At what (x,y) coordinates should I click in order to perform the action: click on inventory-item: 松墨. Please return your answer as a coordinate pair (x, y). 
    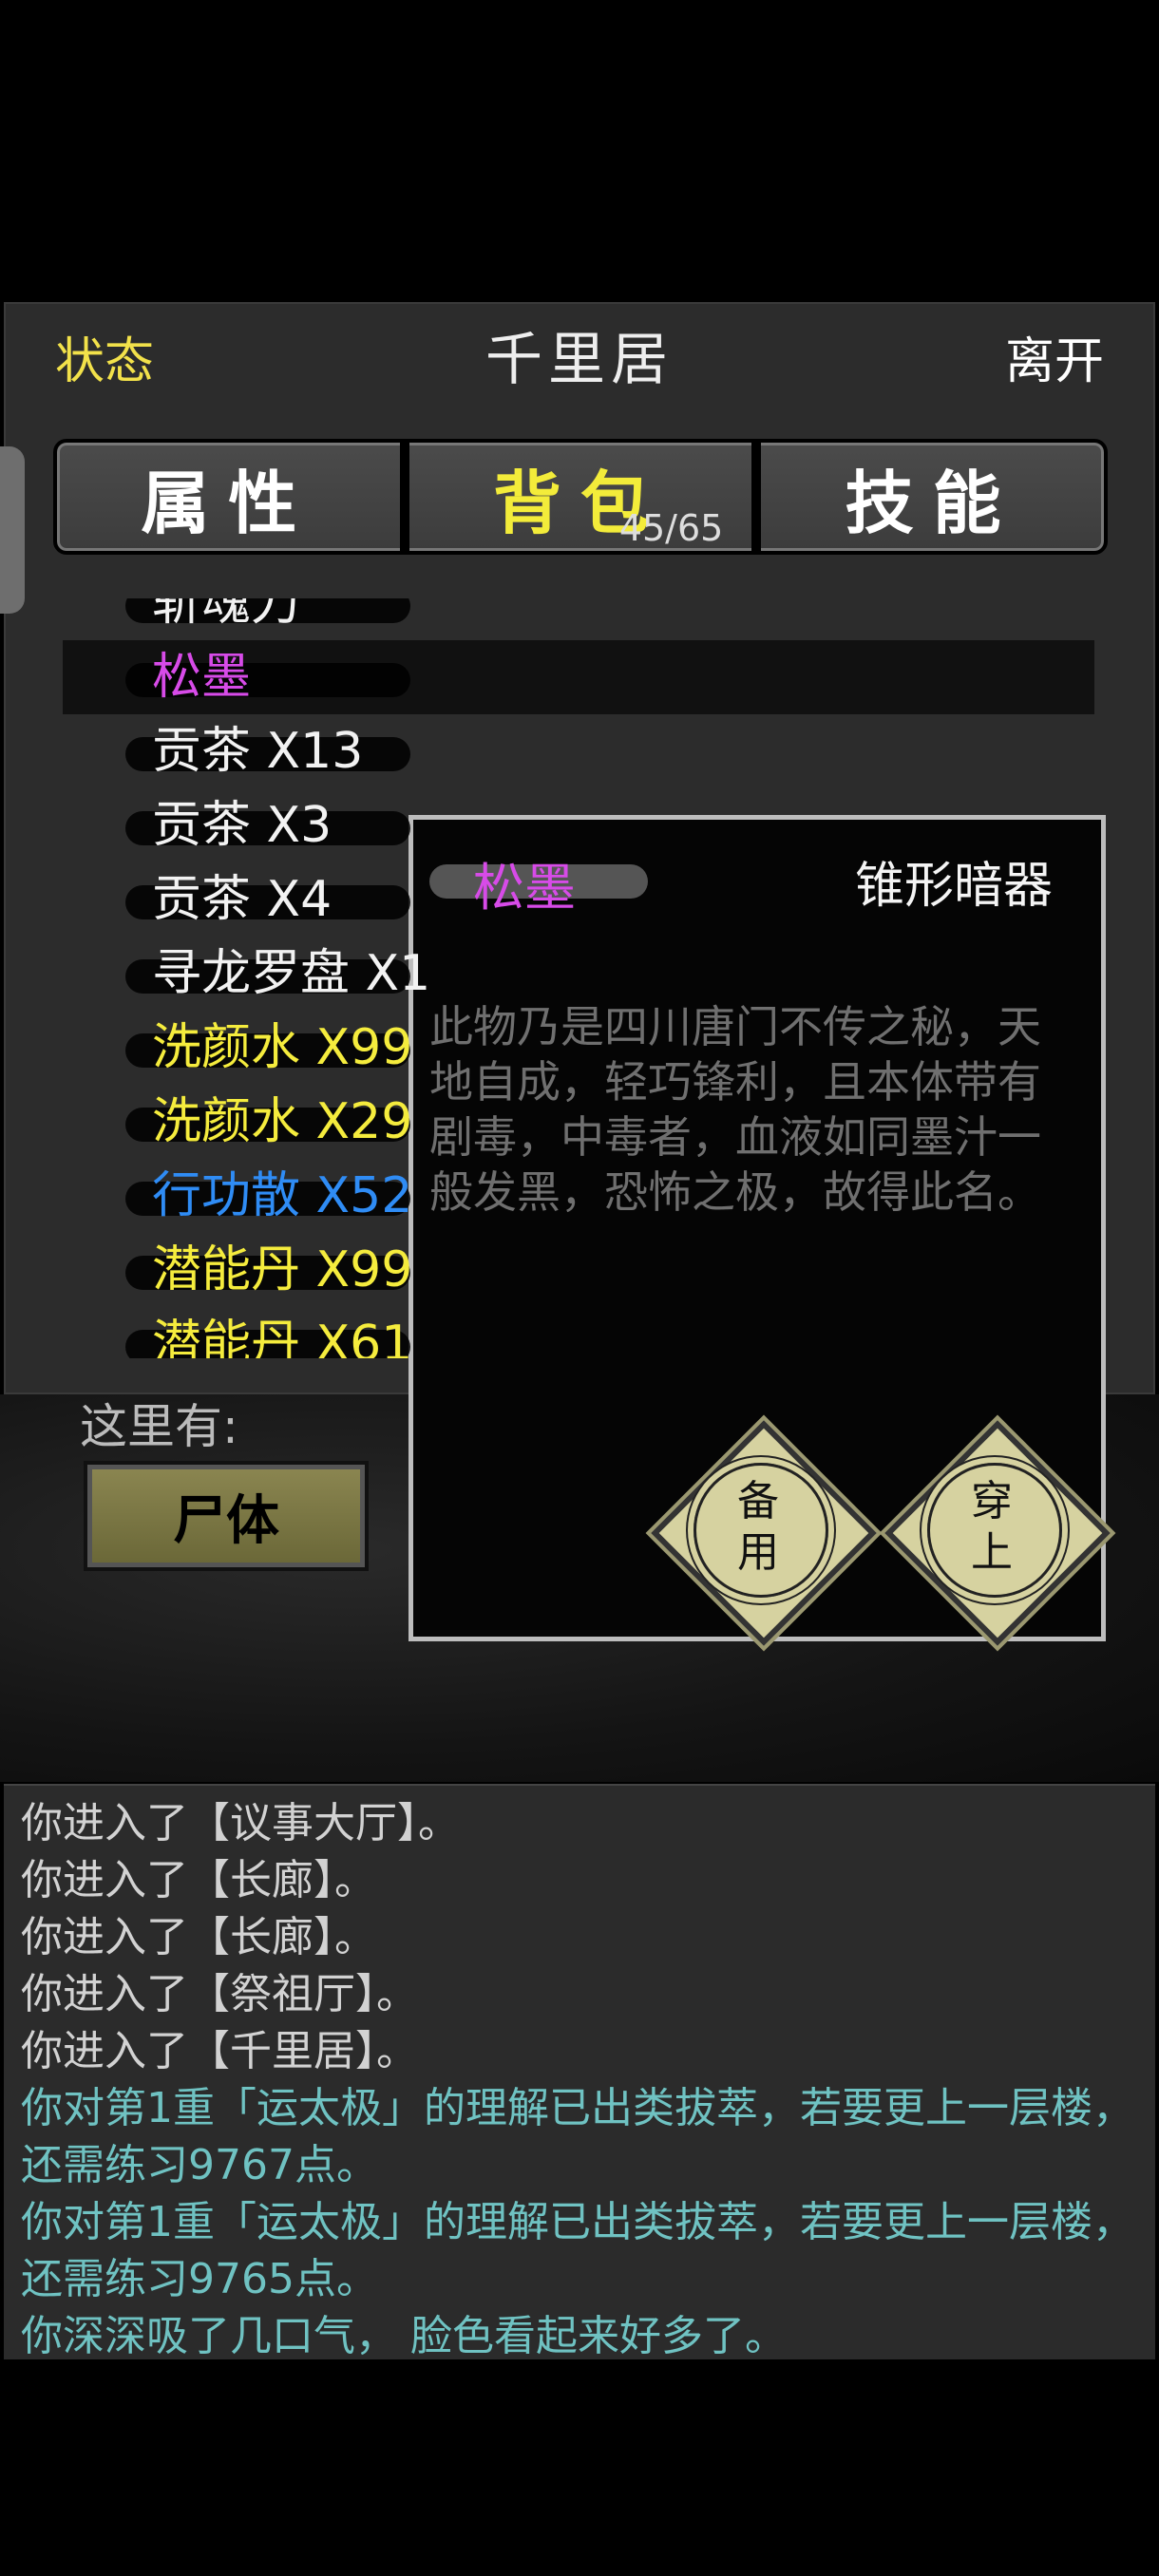
    Looking at the image, I should click on (578, 677).